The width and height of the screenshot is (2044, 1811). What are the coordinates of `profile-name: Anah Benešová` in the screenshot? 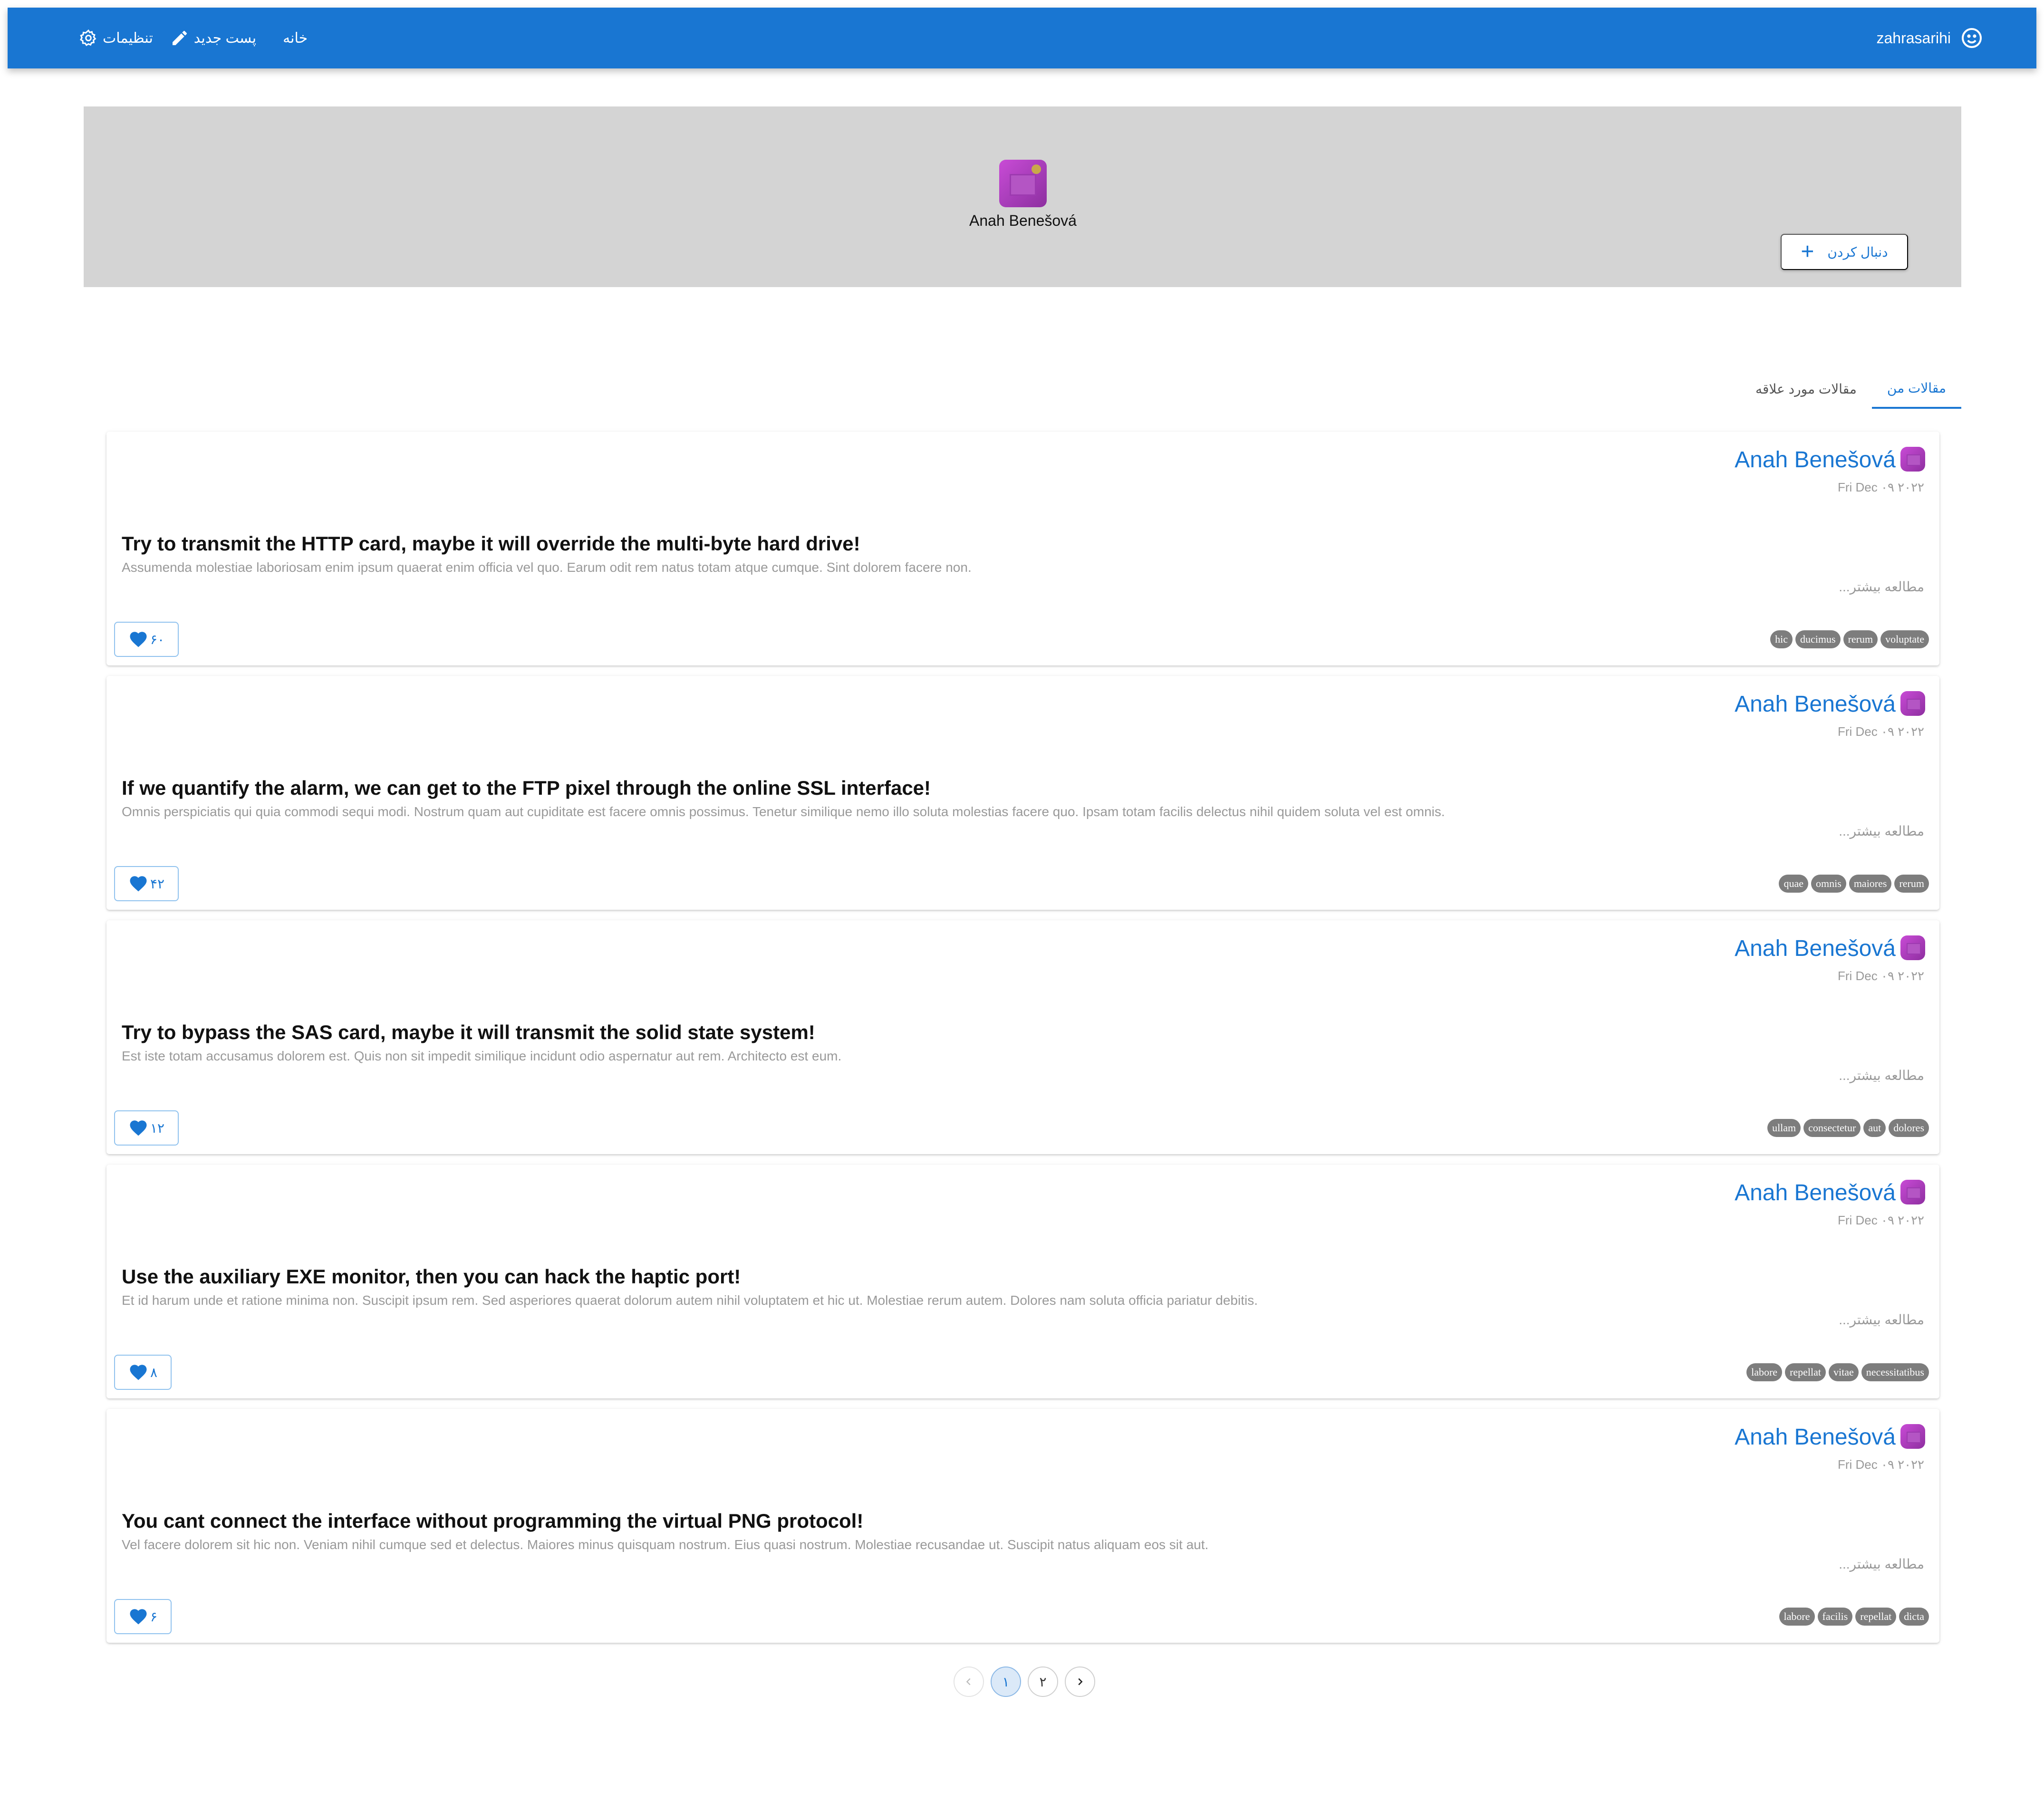 It's located at (1023, 221).